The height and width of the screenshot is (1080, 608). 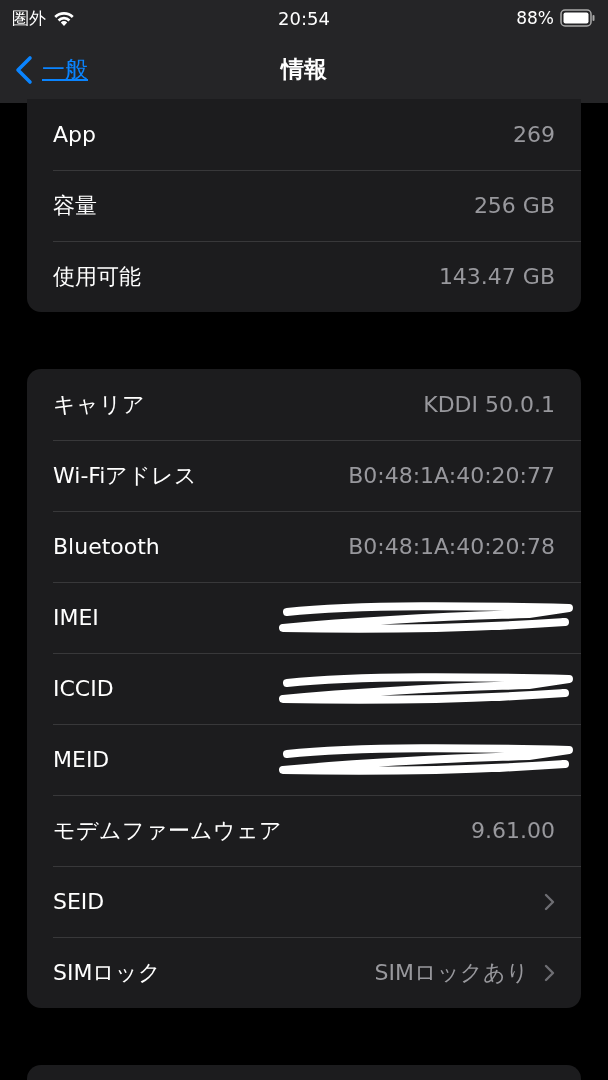 What do you see at coordinates (51, 69) in the screenshot?
I see `back-button: 一般` at bounding box center [51, 69].